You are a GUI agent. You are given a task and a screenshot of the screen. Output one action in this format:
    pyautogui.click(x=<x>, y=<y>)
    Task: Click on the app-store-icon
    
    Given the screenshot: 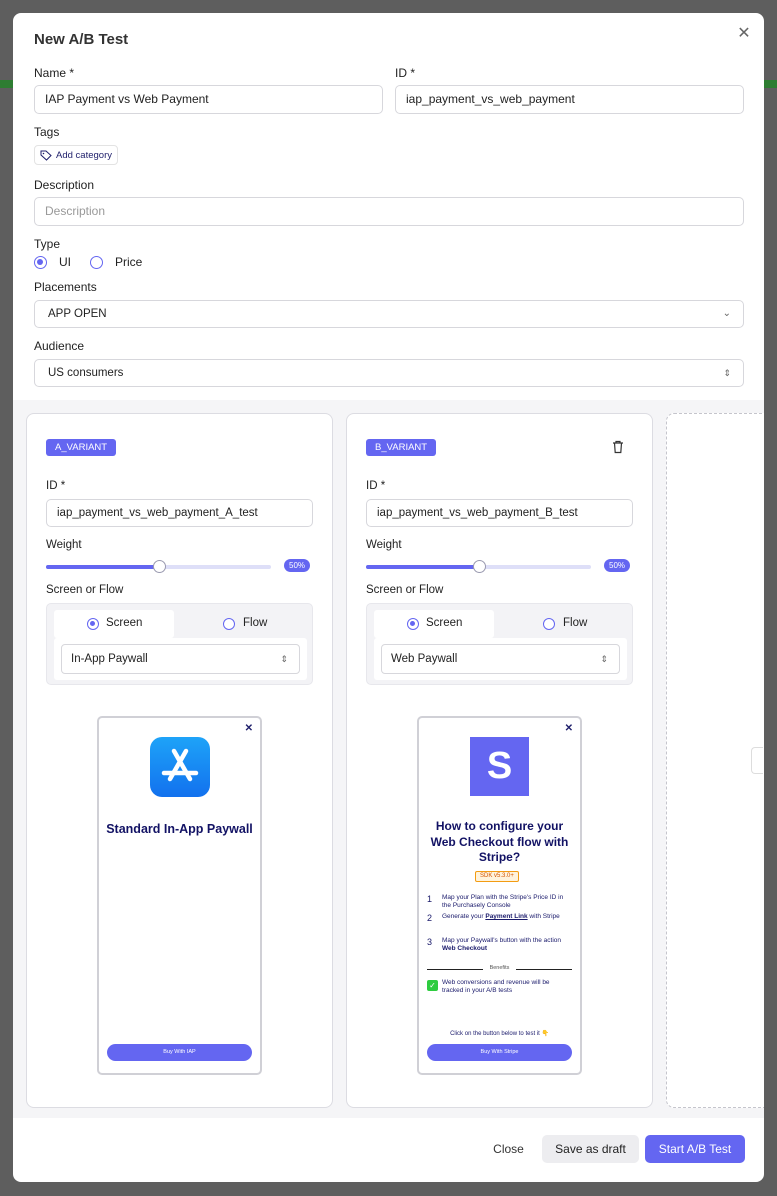 What is the action you would take?
    pyautogui.click(x=180, y=767)
    